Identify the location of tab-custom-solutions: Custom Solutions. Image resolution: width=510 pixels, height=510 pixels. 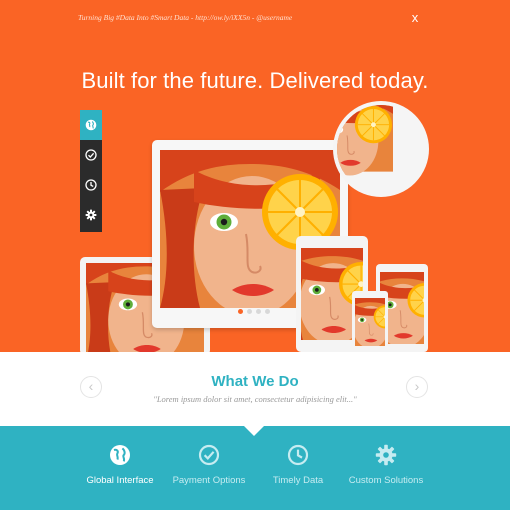
(386, 465).